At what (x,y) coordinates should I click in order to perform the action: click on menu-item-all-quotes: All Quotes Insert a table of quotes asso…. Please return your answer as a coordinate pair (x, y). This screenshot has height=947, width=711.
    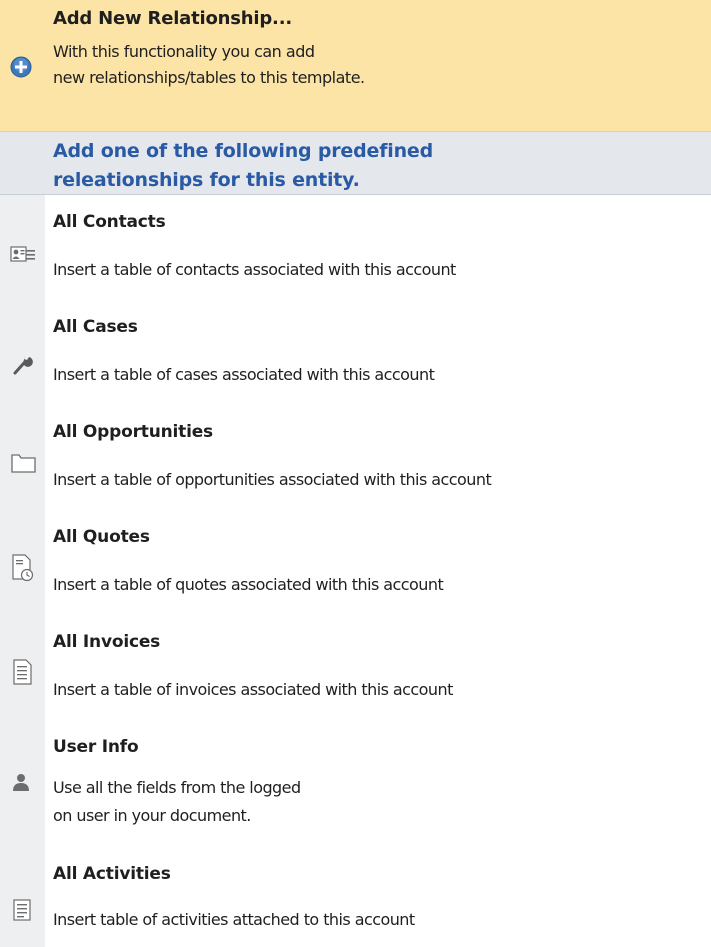
    Looking at the image, I should click on (355, 565).